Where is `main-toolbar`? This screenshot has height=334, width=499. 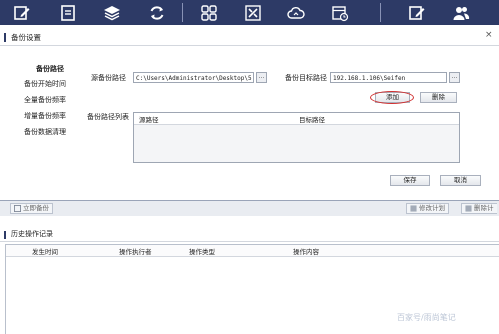 main-toolbar is located at coordinates (249, 12).